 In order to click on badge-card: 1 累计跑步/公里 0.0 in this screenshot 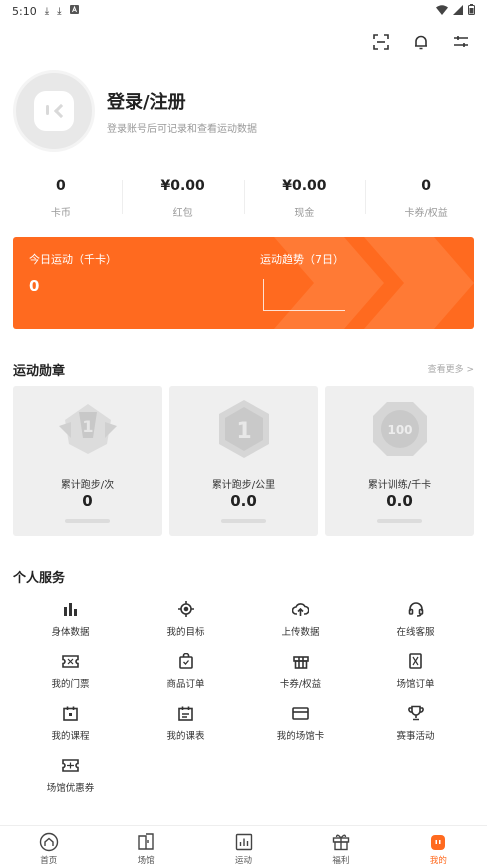, I will do `click(243, 461)`.